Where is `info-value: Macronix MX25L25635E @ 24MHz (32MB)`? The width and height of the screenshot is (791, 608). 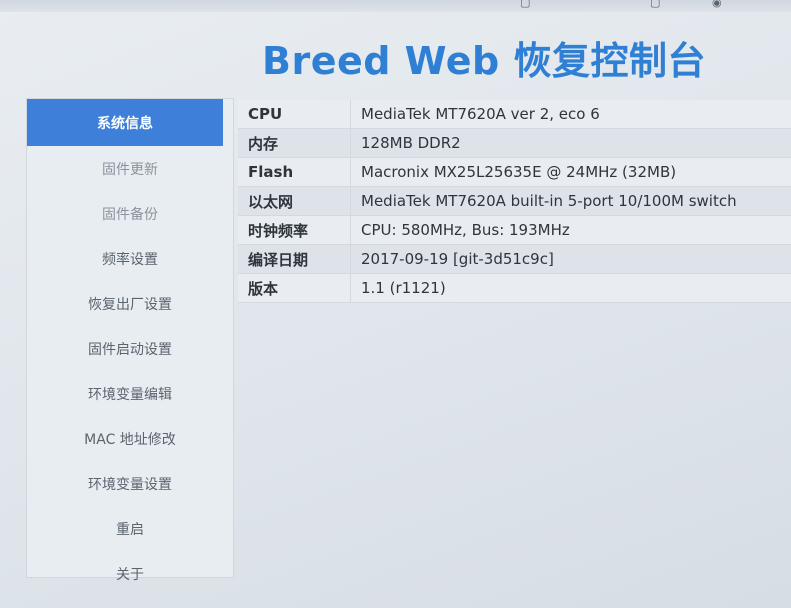
info-value: Macronix MX25L25635E @ 24MHz (32MB) is located at coordinates (570, 172).